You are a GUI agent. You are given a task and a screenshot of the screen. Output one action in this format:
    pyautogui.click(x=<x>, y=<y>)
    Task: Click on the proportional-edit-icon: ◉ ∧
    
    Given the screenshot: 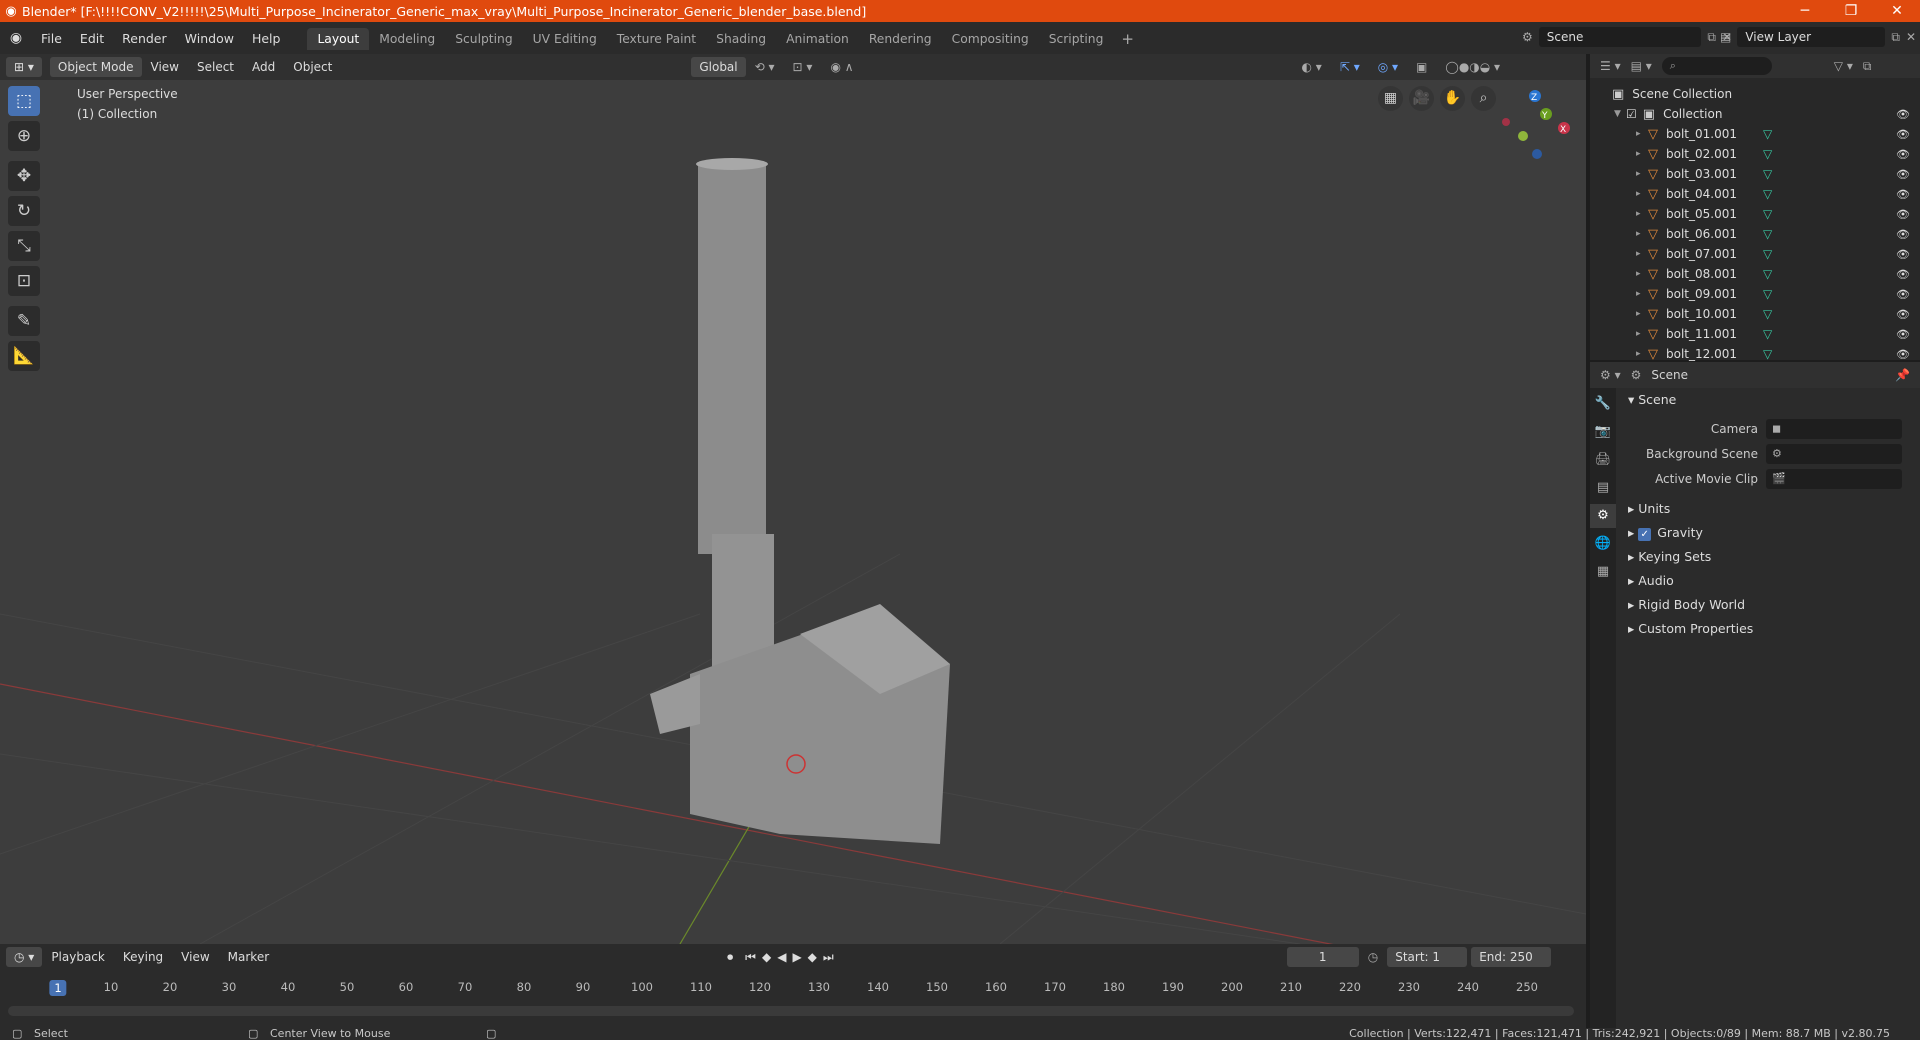 What is the action you would take?
    pyautogui.click(x=841, y=67)
    